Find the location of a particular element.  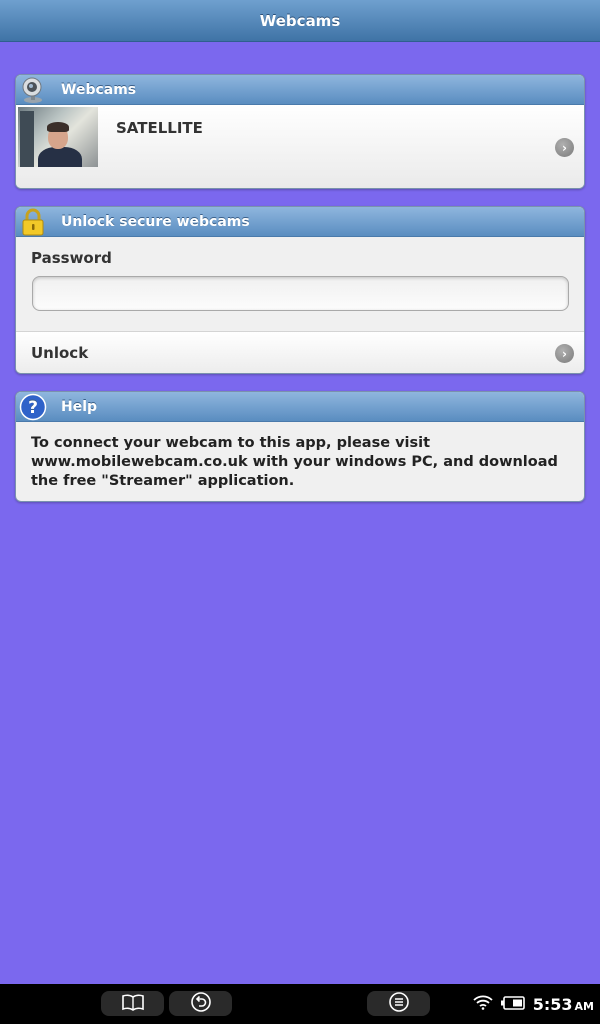

book-icon is located at coordinates (133, 1004).